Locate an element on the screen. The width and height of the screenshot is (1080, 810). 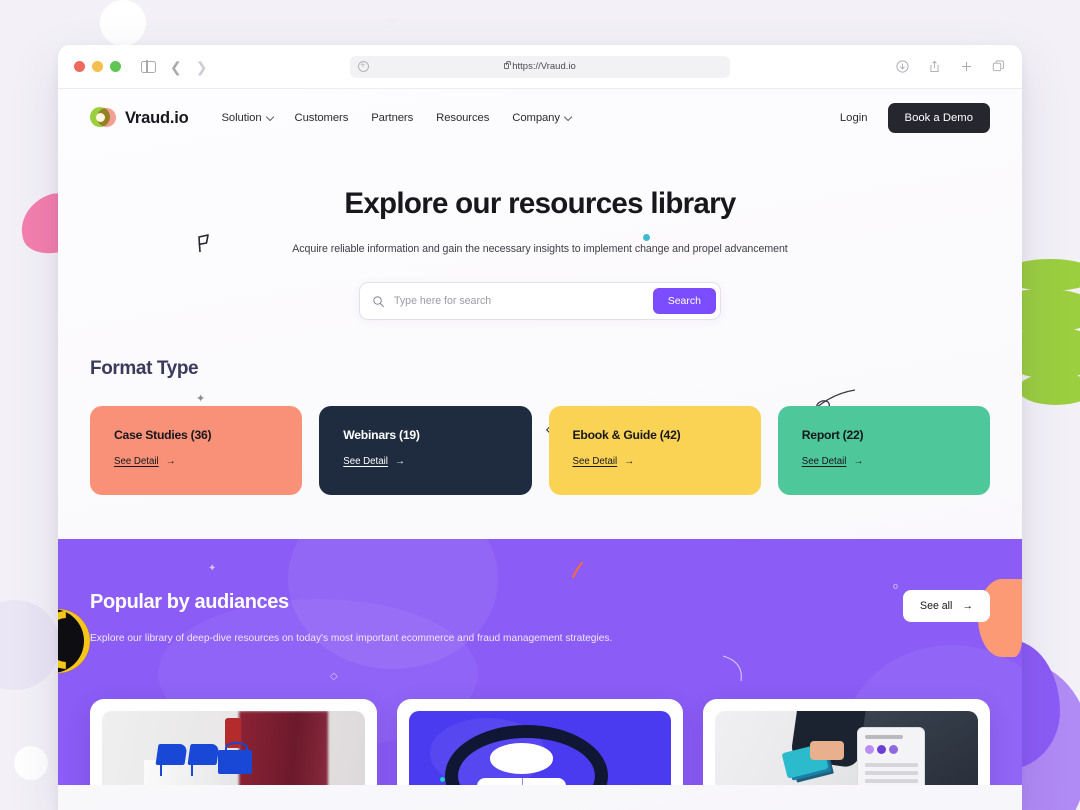
nav-item-solution: Solution is located at coordinates (247, 118).